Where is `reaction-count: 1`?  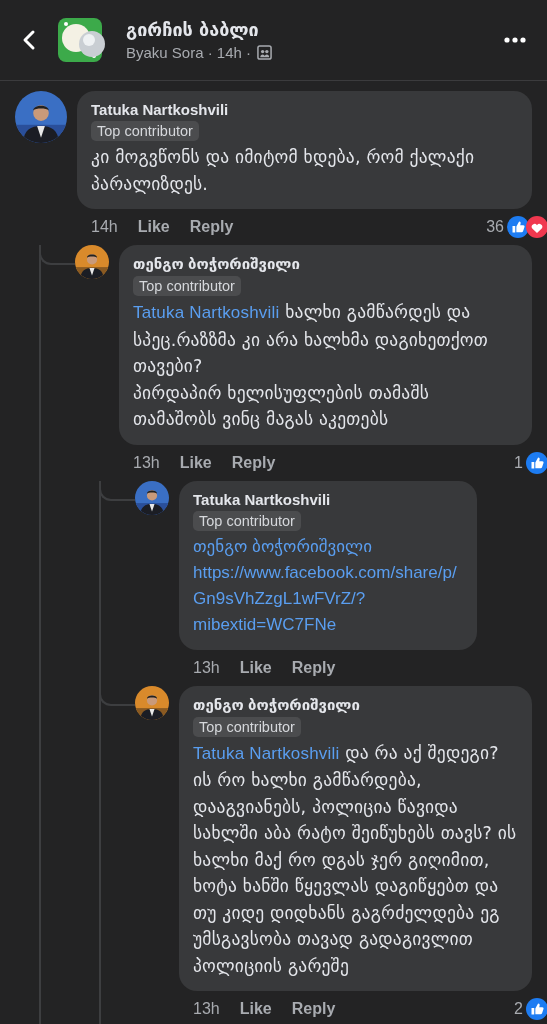
reaction-count: 1 is located at coordinates (518, 462).